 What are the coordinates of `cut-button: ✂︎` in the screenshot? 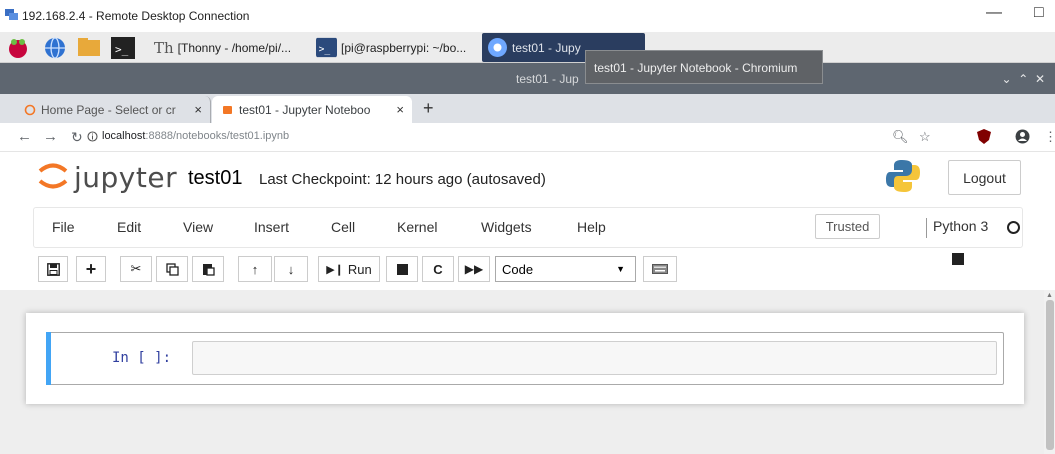 It's located at (136, 269).